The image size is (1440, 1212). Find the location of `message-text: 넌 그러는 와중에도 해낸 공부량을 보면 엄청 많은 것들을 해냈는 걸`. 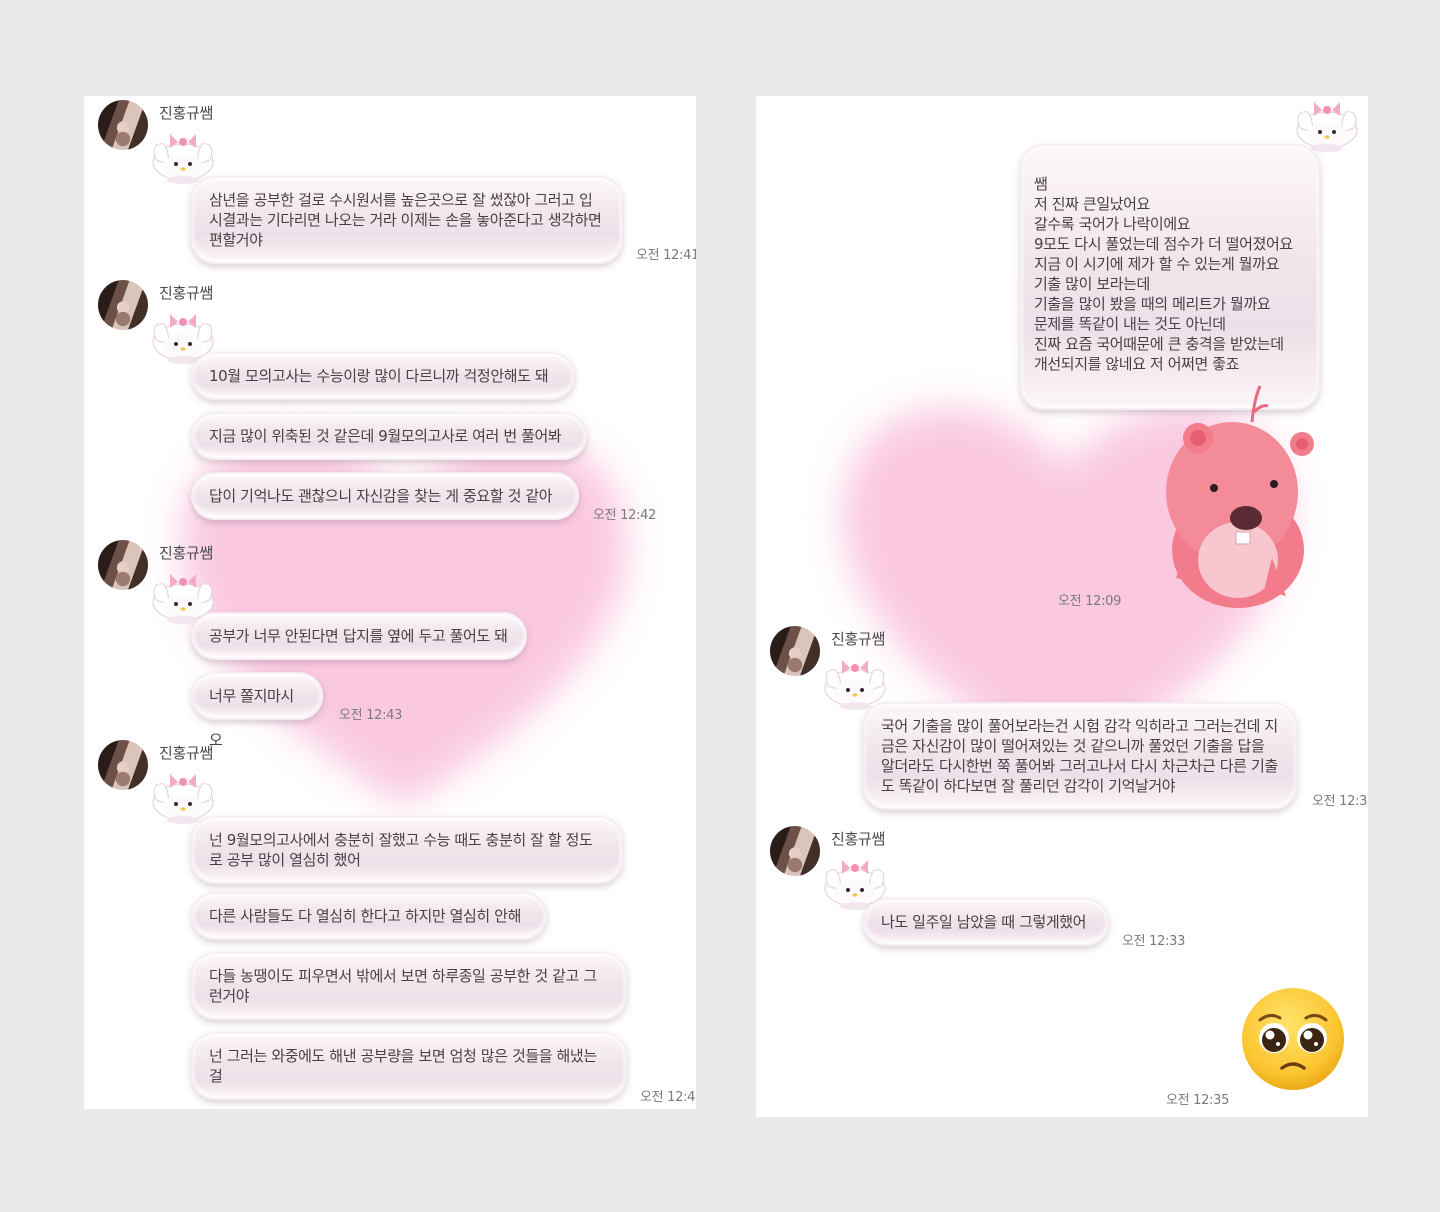

message-text: 넌 그러는 와중에도 해낸 공부량을 보면 엄청 많은 것들을 해냈는 걸 is located at coordinates (403, 1066).